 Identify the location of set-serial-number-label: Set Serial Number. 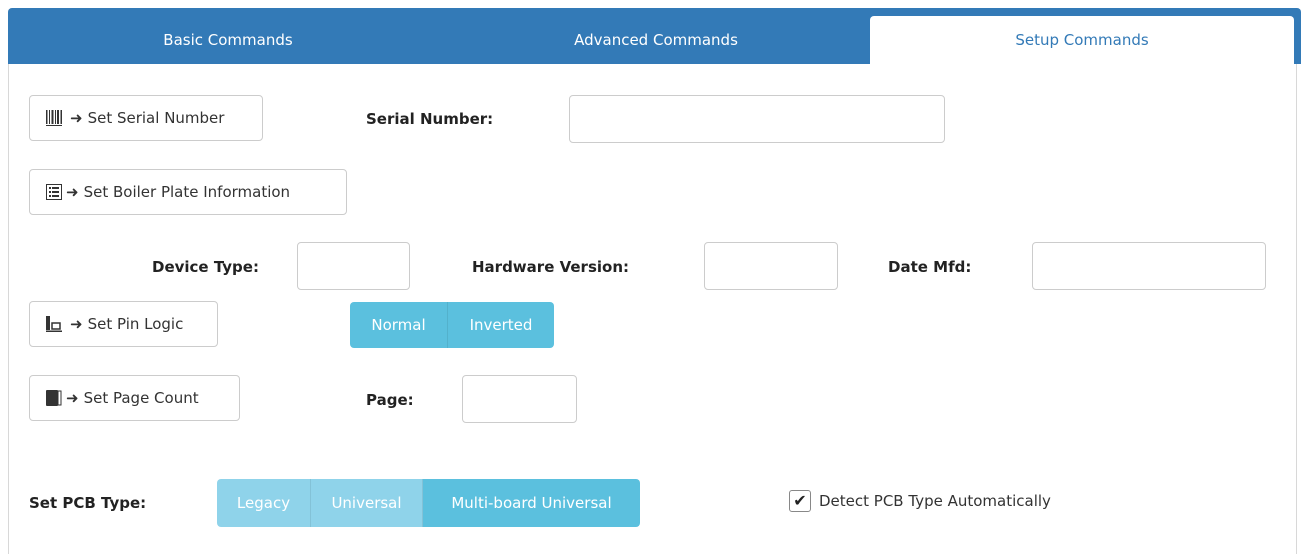
(156, 118).